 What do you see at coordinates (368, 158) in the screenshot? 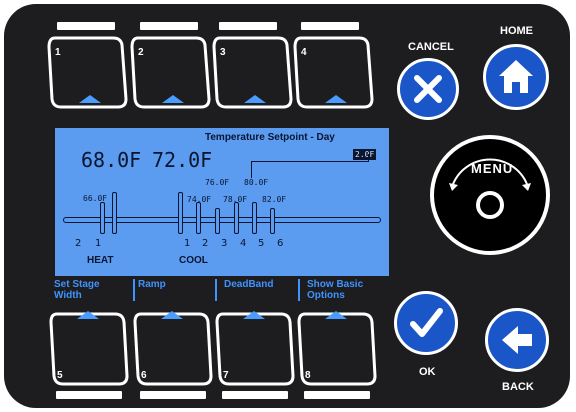
I see `deadband-bracket-right` at bounding box center [368, 158].